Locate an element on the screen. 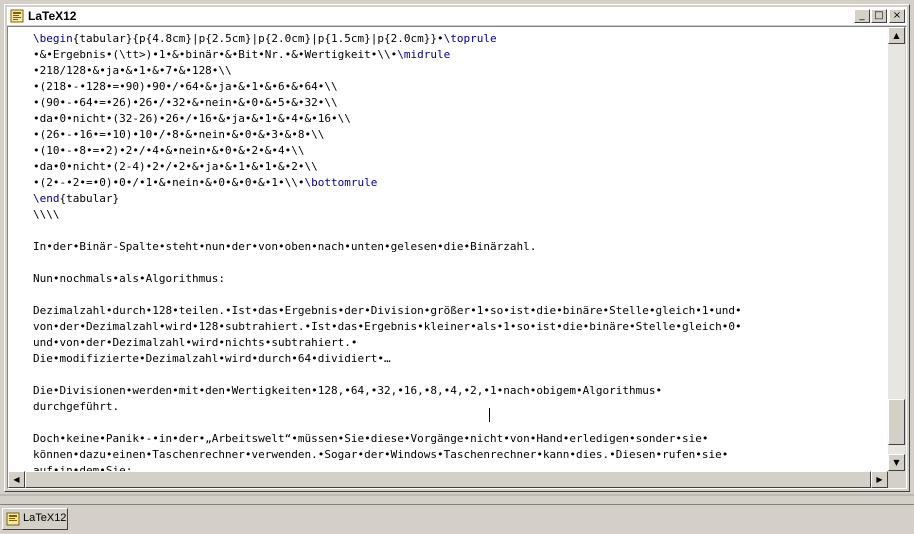 The image size is (914, 534). window-title: LaTeX12 is located at coordinates (52, 16).